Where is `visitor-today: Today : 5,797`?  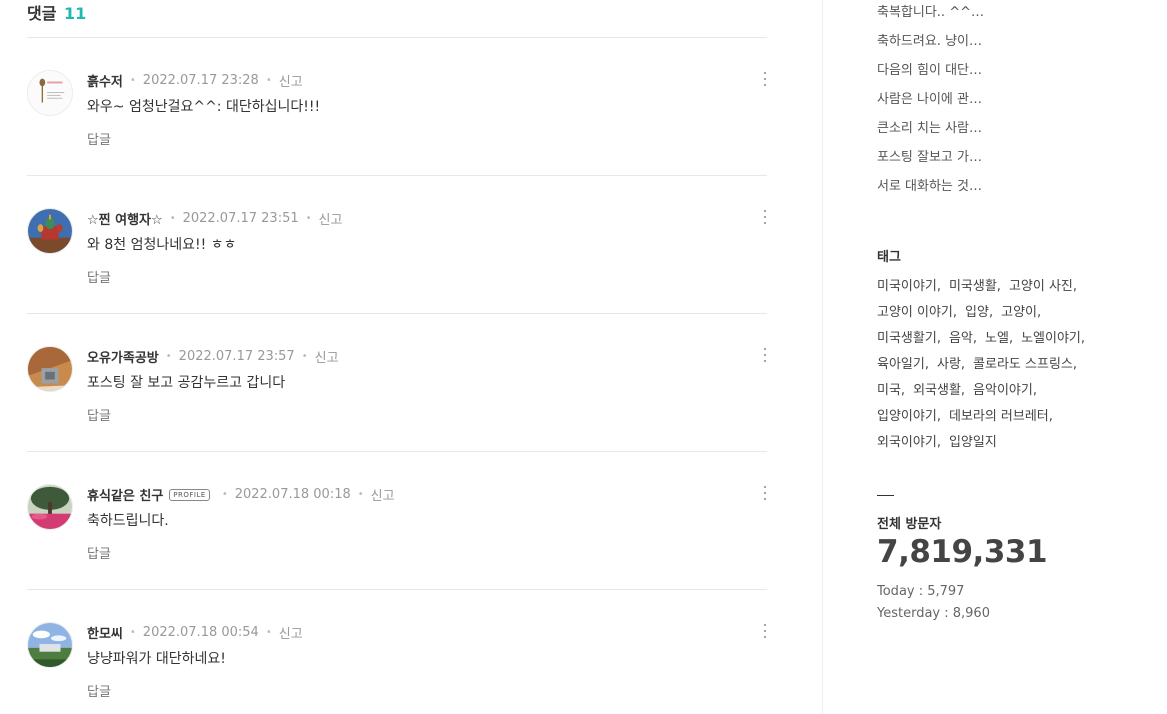
visitor-today: Today : 5,797 is located at coordinates (921, 591).